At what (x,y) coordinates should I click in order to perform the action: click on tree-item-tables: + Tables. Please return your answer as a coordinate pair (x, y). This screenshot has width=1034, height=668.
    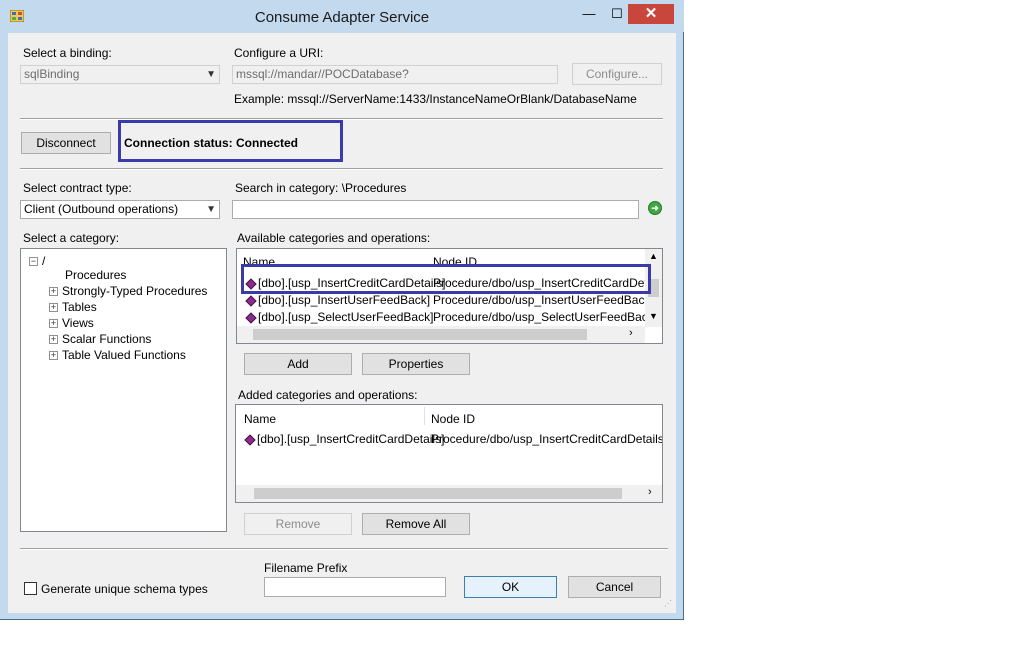
    Looking at the image, I should click on (73, 307).